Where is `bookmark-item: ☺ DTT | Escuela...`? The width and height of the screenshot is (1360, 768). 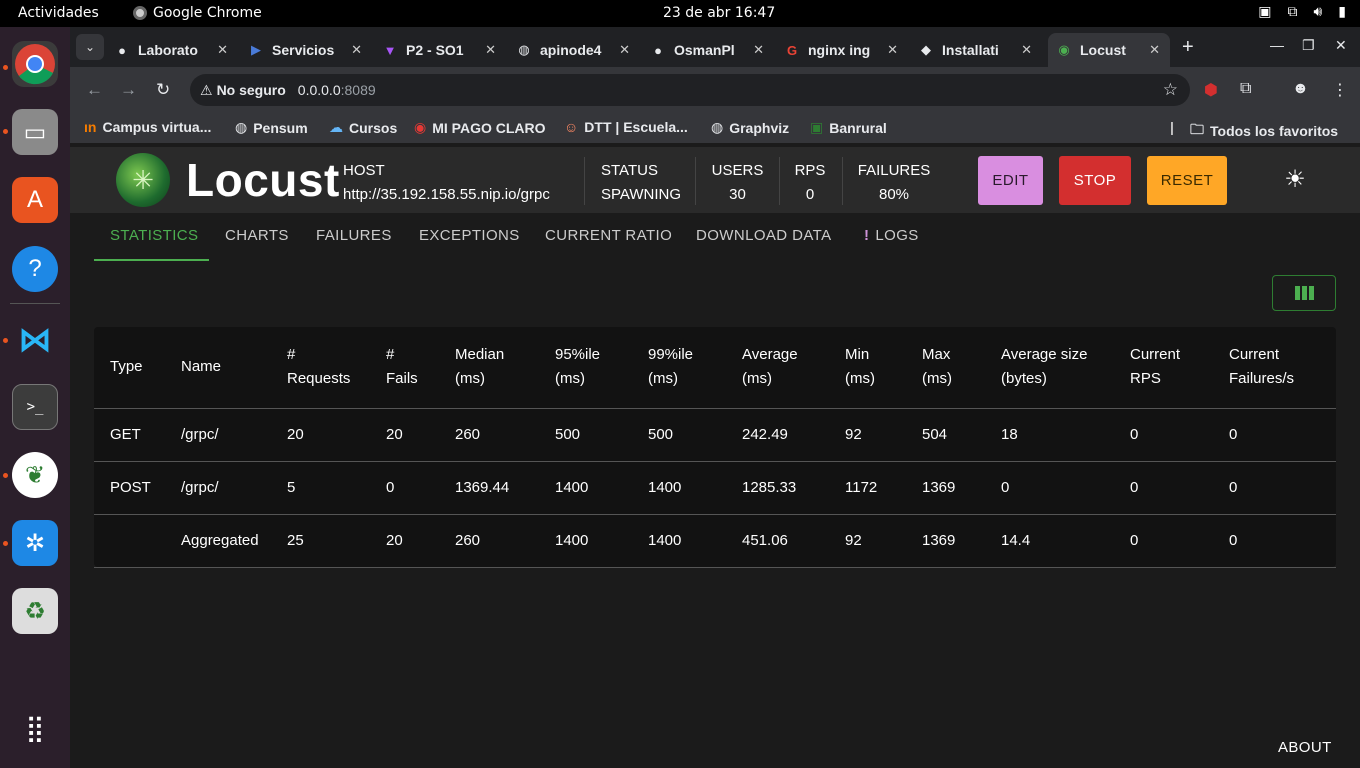
bookmark-item: ☺ DTT | Escuela... is located at coordinates (626, 127).